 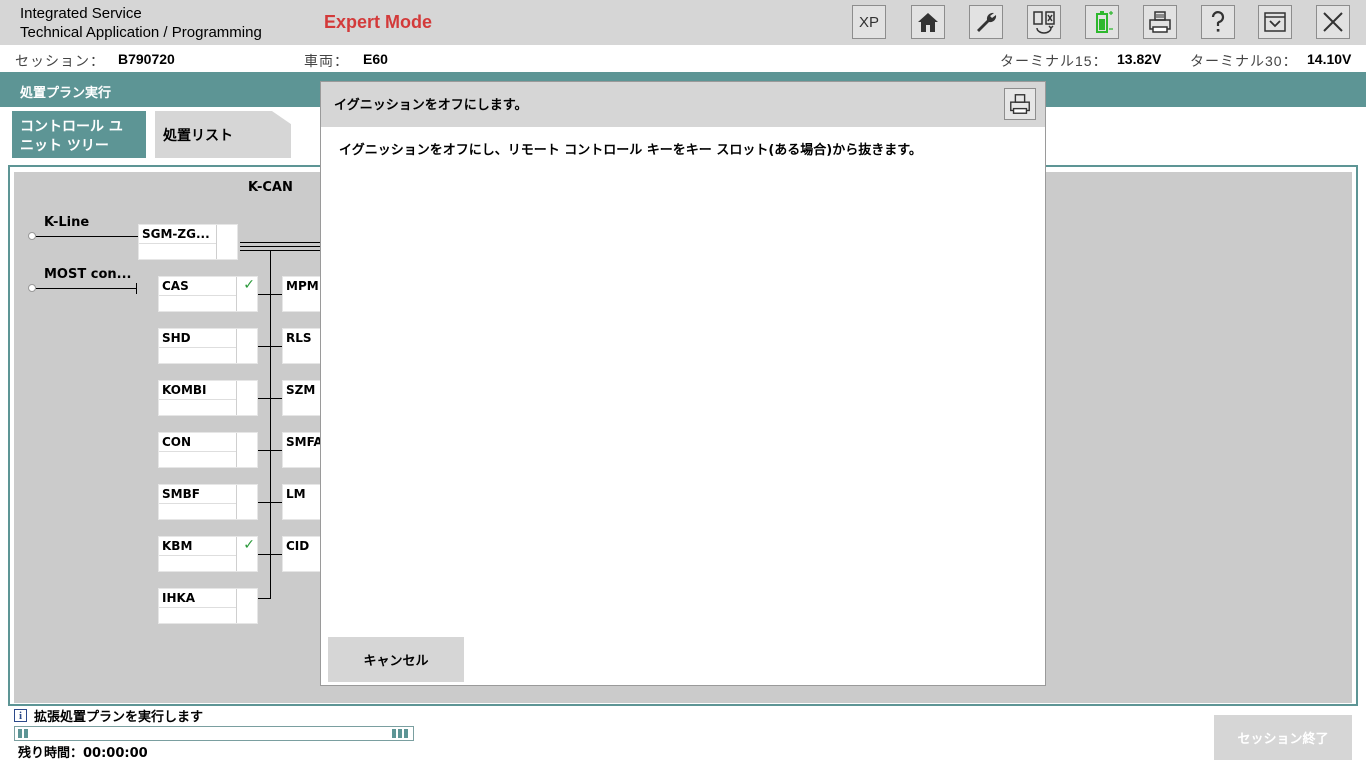 I want to click on session-value: B790720, so click(x=146, y=59).